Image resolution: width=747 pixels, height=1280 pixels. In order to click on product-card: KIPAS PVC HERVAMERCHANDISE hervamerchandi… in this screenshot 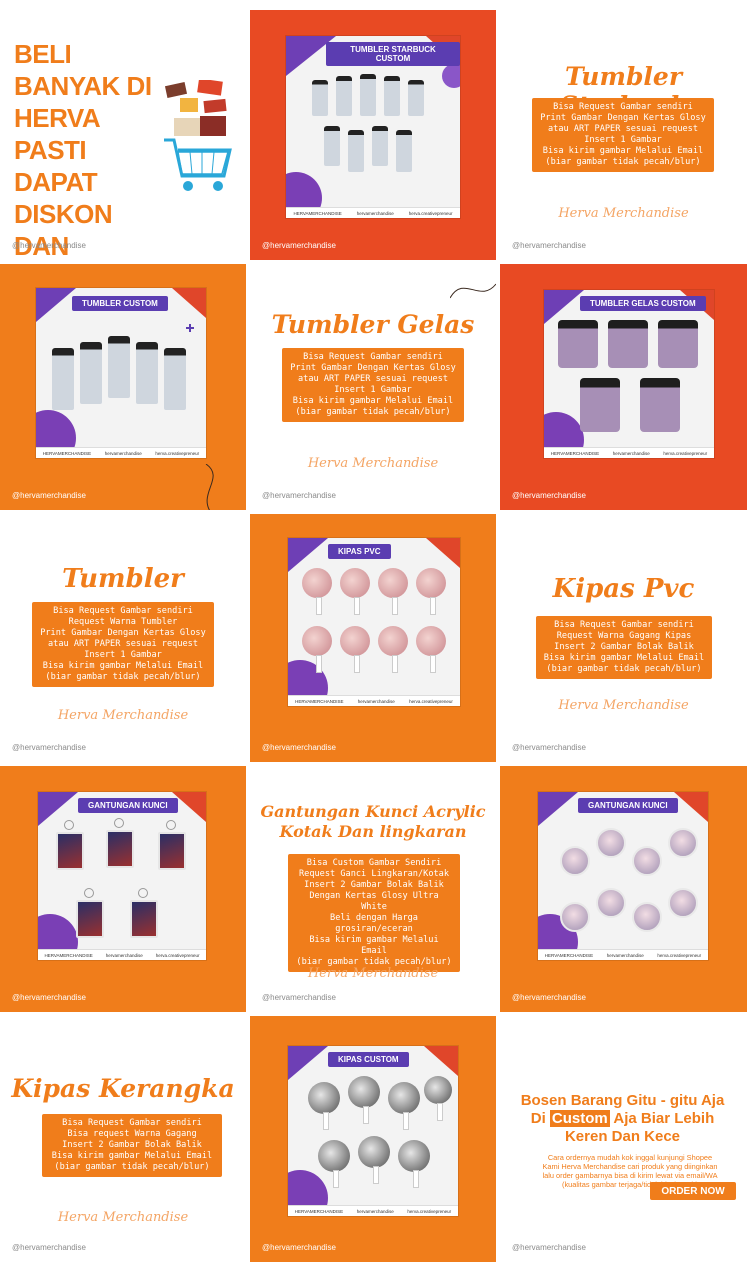, I will do `click(374, 622)`.